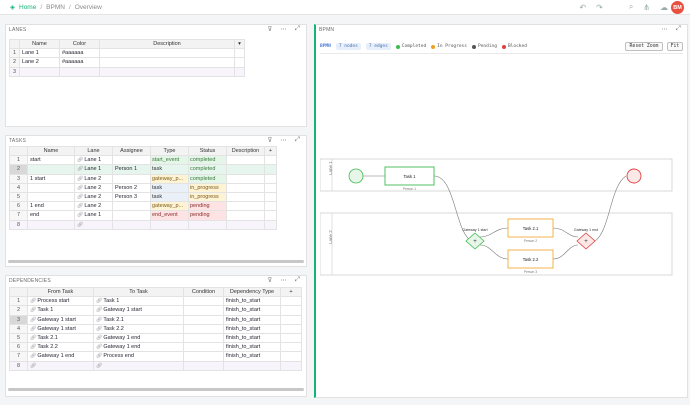 This screenshot has height=405, width=690. I want to click on table-row: 6 1 end 🔗︎Lane 2 gateway_p... pending, so click(155, 206).